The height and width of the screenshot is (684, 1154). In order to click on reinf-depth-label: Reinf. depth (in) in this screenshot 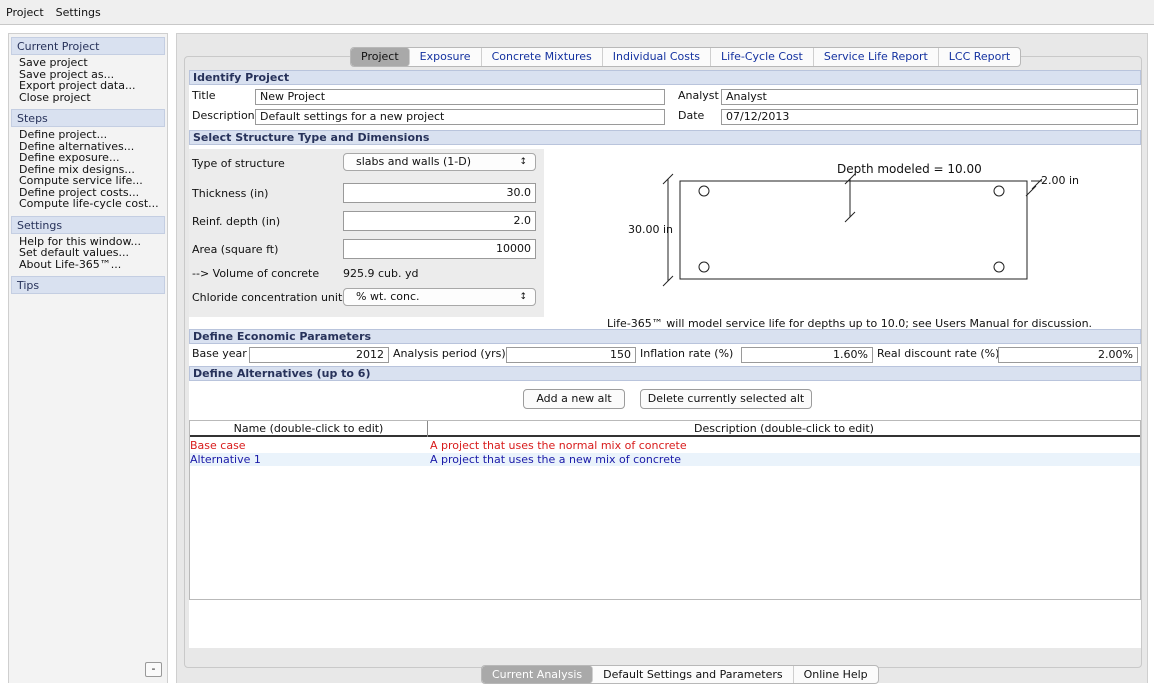, I will do `click(236, 221)`.